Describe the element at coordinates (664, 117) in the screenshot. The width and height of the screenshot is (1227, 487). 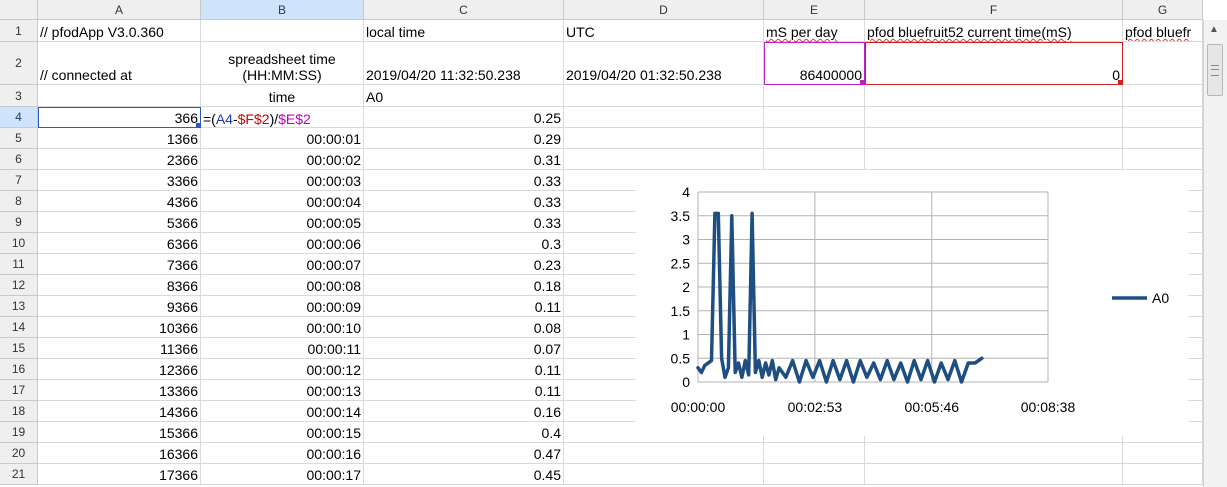
I see `cell-d4` at that location.